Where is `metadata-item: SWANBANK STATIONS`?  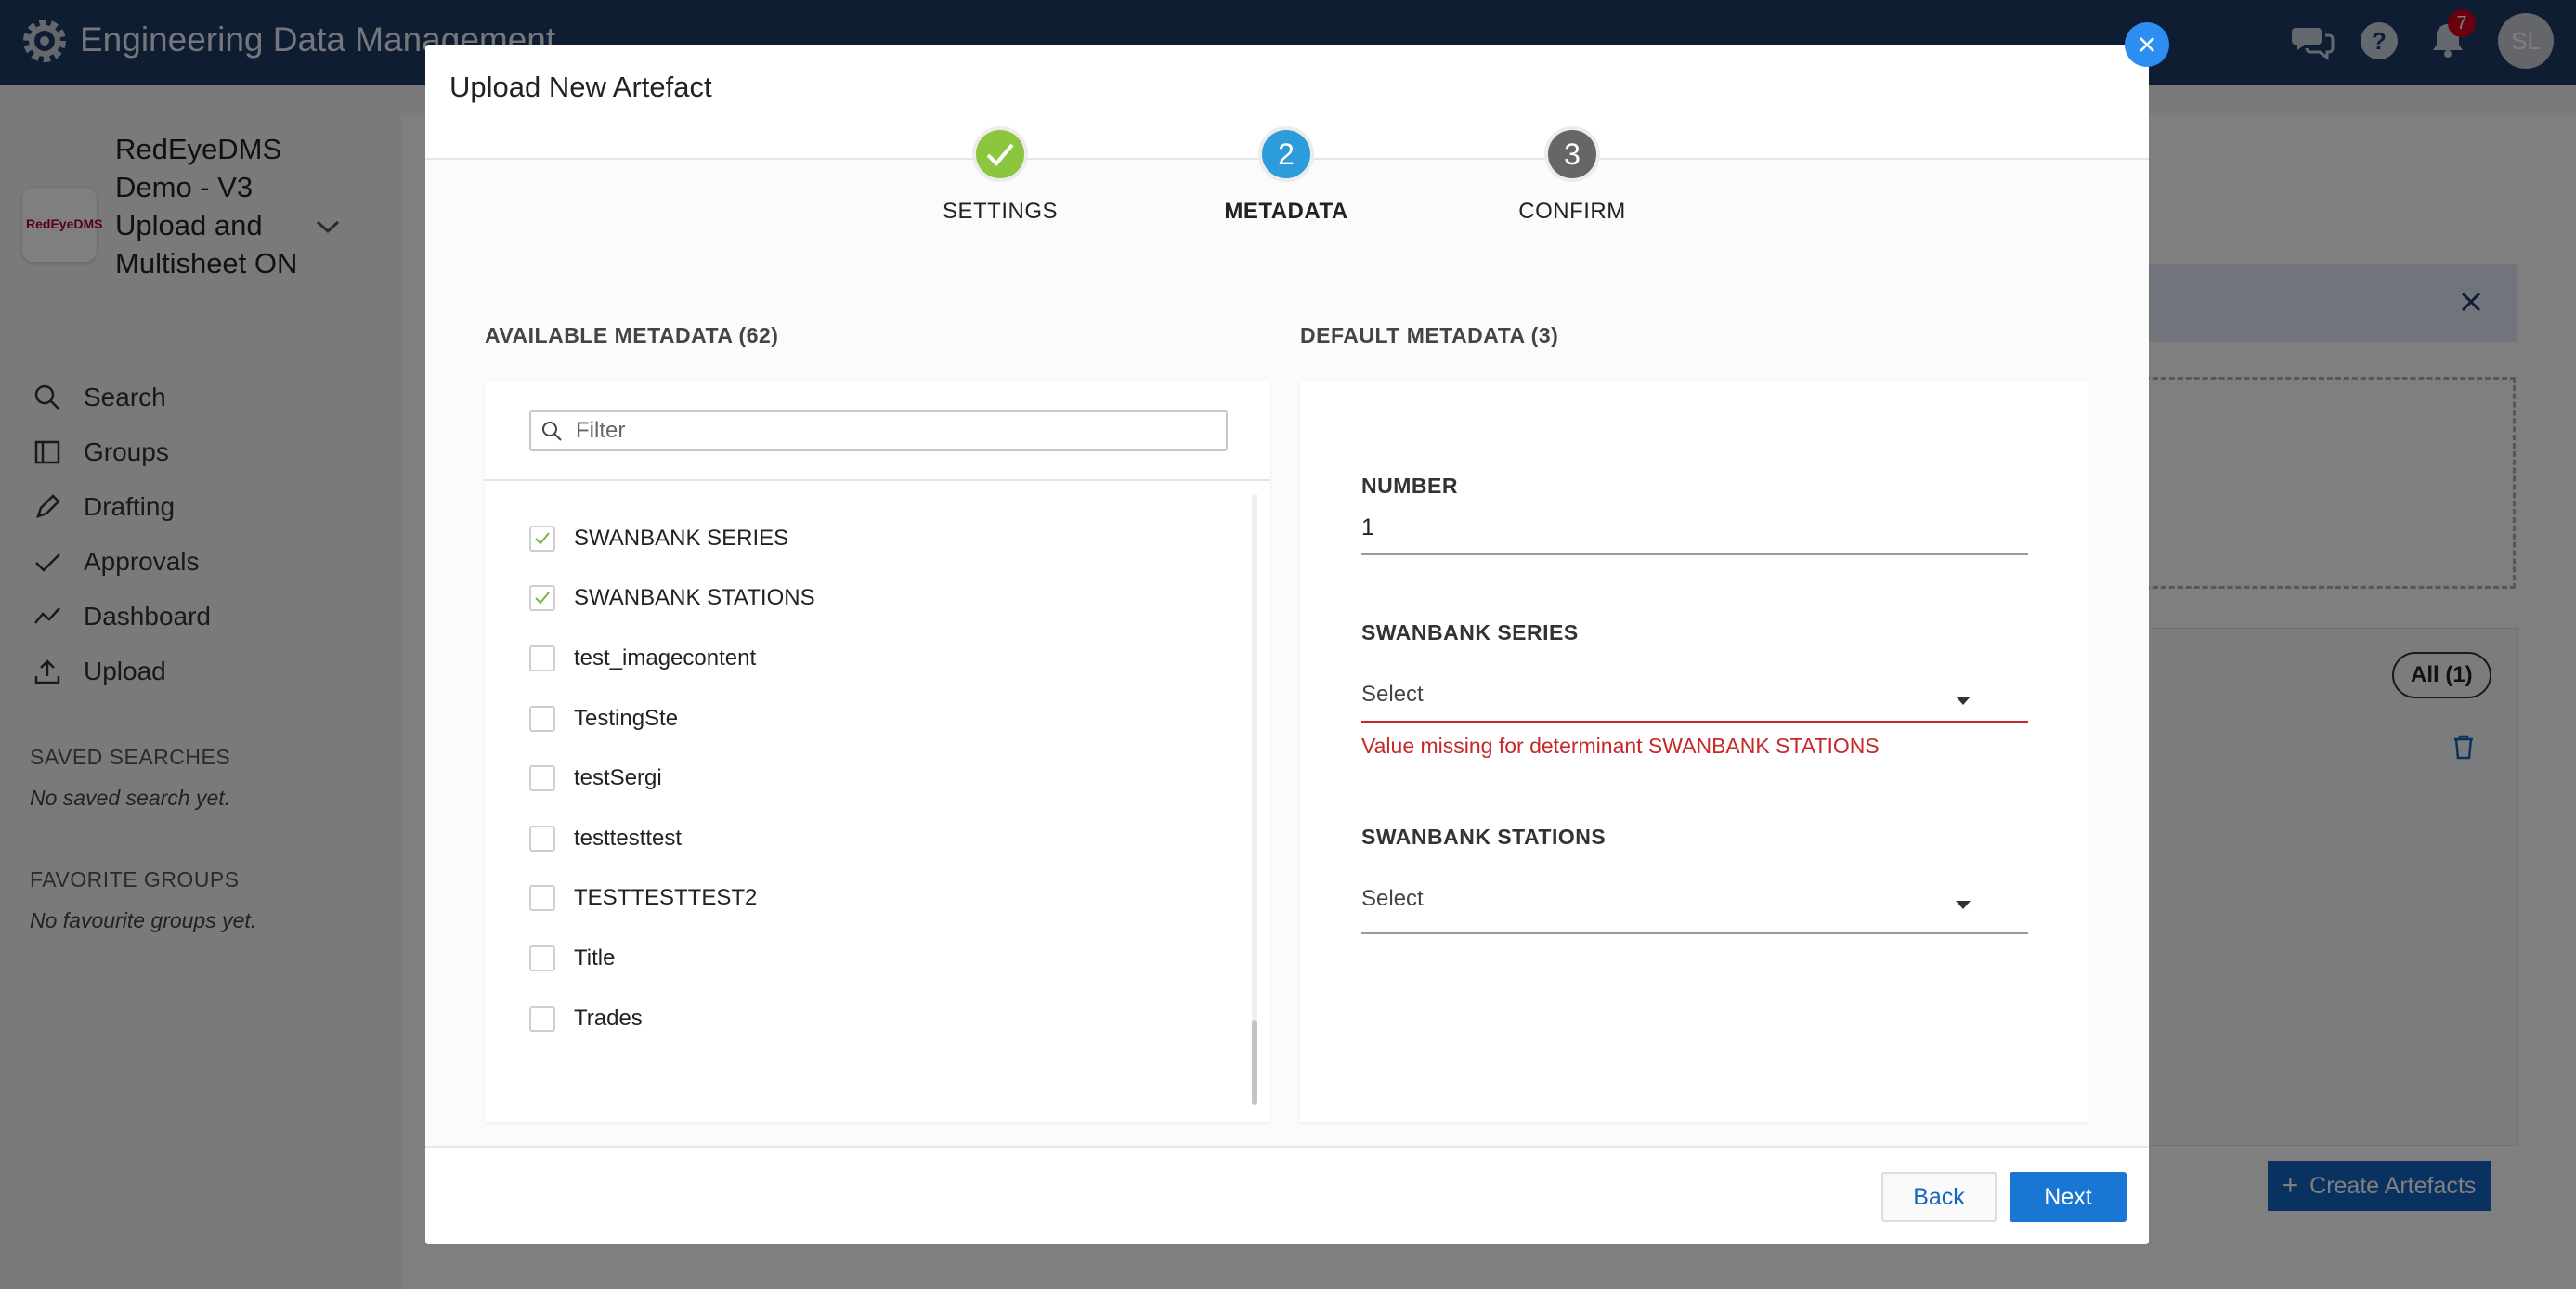 metadata-item: SWANBANK STATIONS is located at coordinates (672, 598).